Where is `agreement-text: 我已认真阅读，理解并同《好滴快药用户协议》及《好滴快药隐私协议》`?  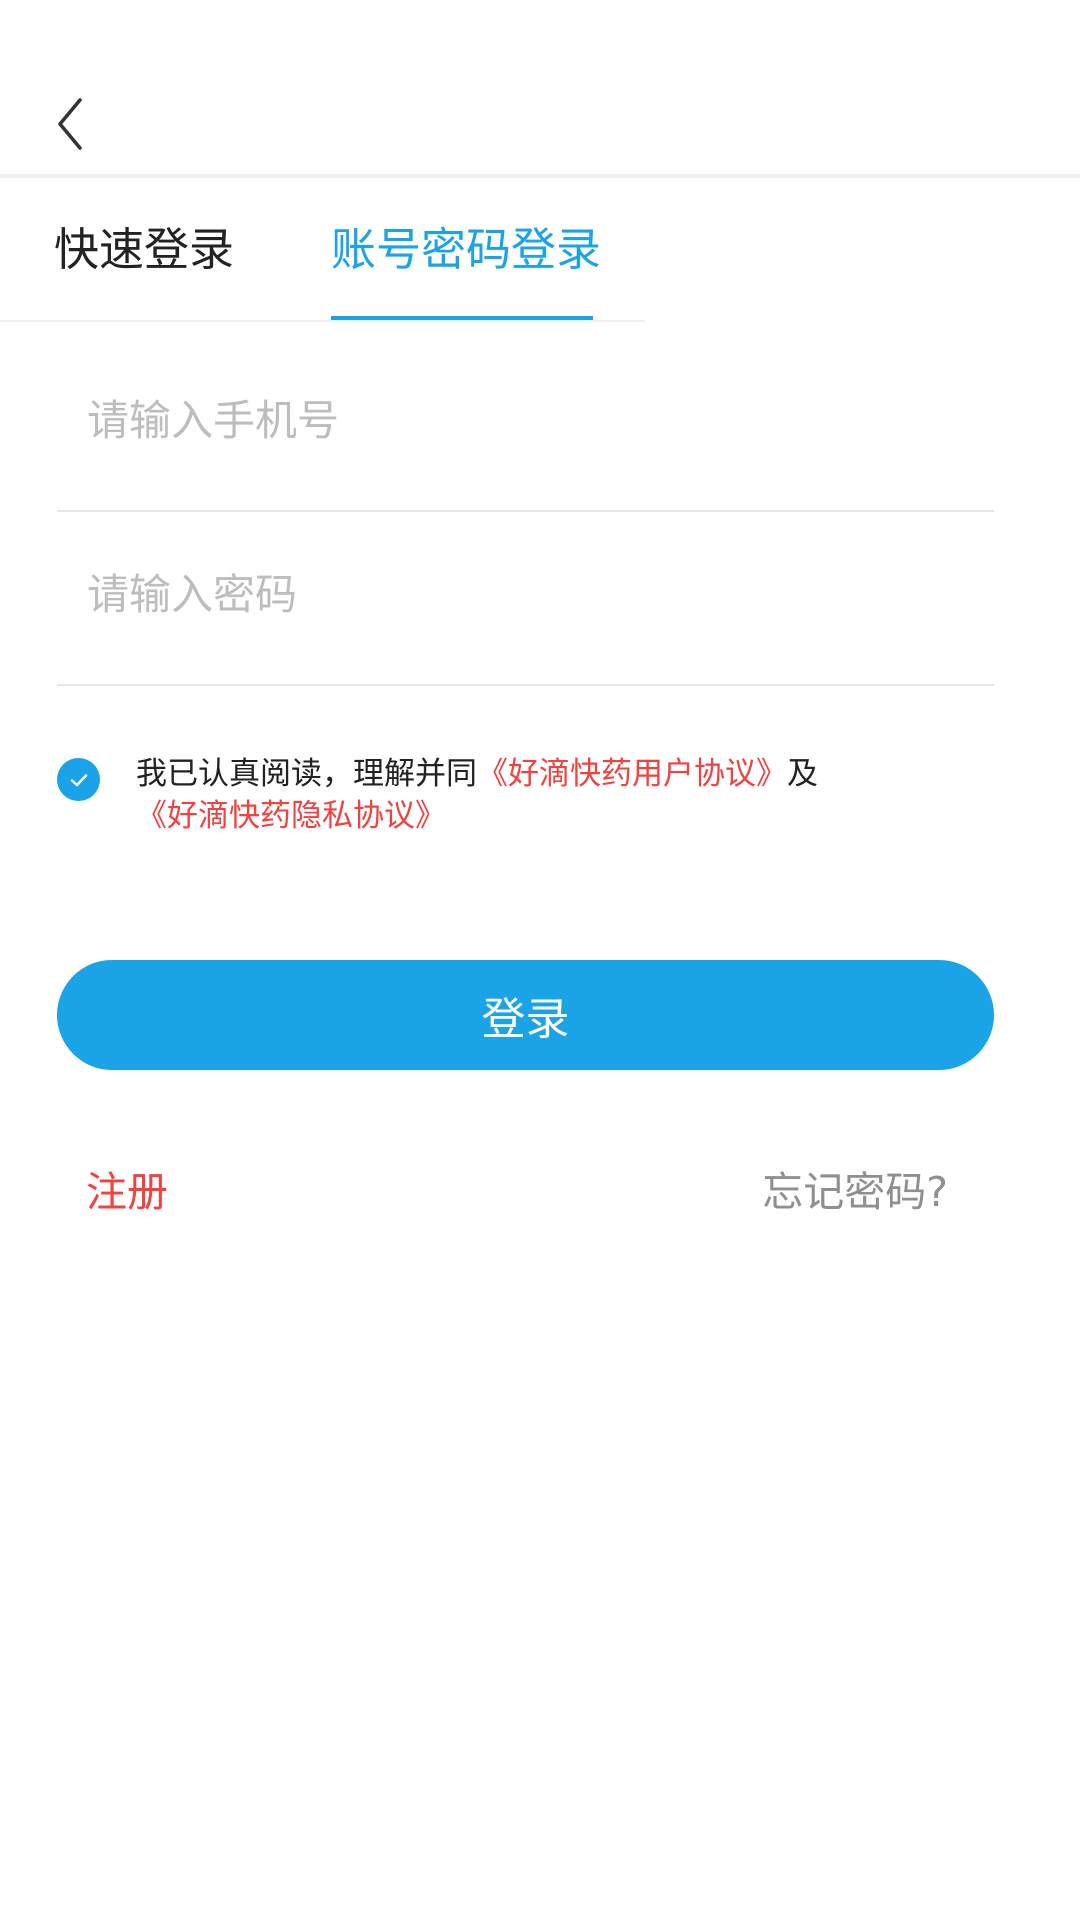
agreement-text: 我已认真阅读，理解并同《好滴快药用户协议》及《好滴快药隐私协议》 is located at coordinates (566, 795).